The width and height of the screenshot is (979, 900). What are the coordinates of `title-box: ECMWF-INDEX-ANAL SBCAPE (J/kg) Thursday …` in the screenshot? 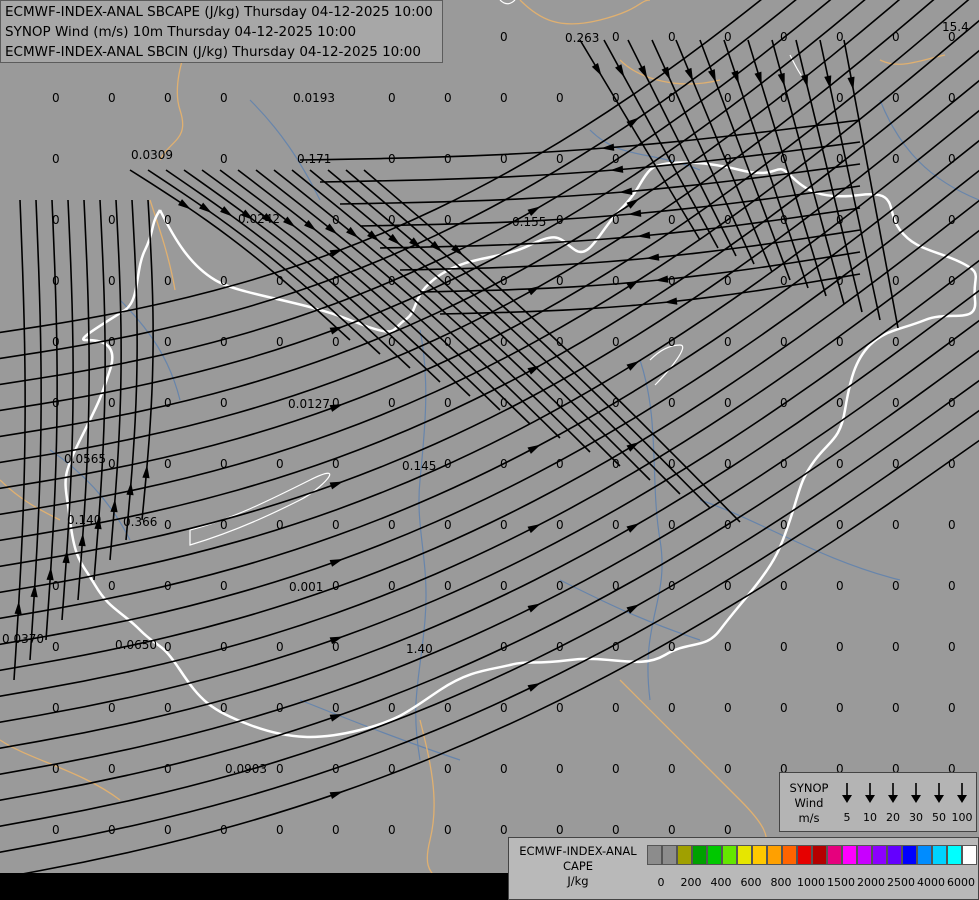 It's located at (221, 31).